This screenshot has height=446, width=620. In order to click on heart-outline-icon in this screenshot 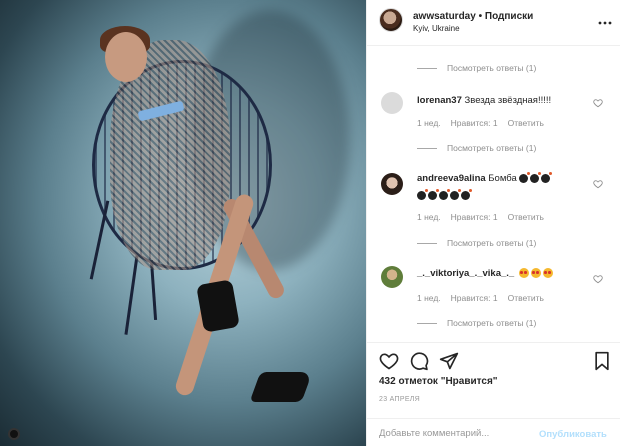, I will do `click(389, 361)`.